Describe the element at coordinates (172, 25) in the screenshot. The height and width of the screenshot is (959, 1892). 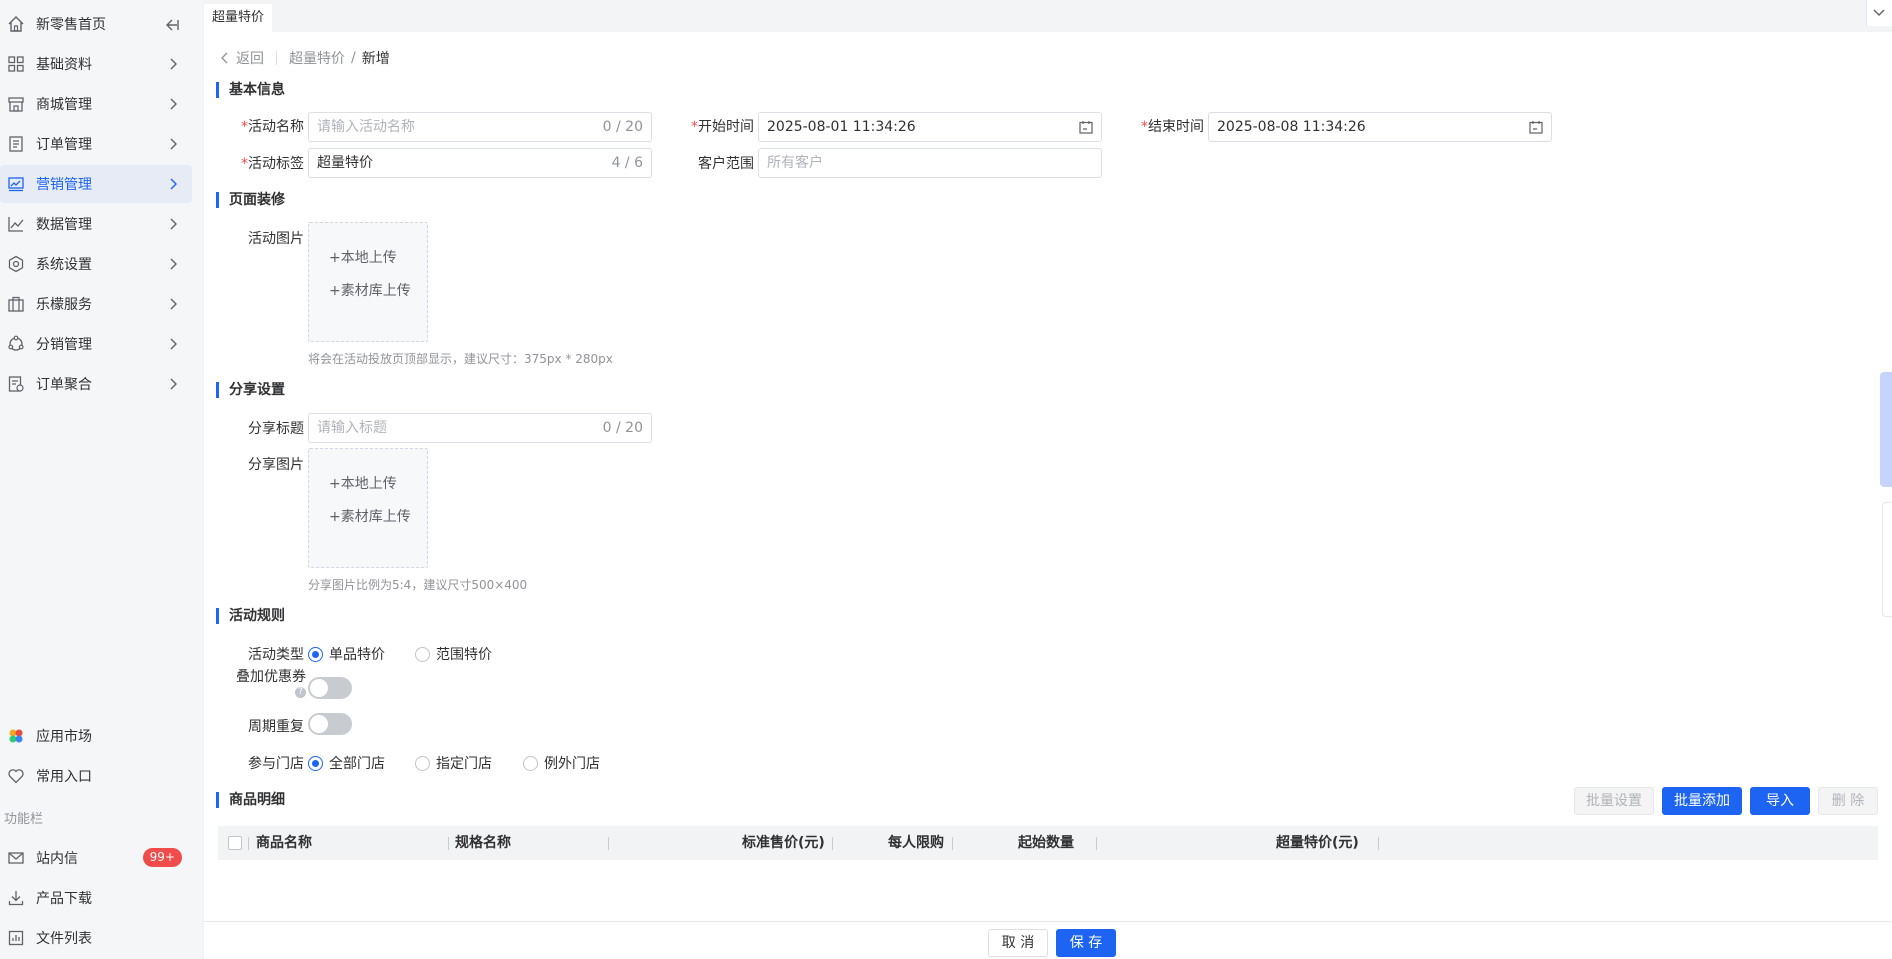
I see `collapse-sidebar-icon` at that location.